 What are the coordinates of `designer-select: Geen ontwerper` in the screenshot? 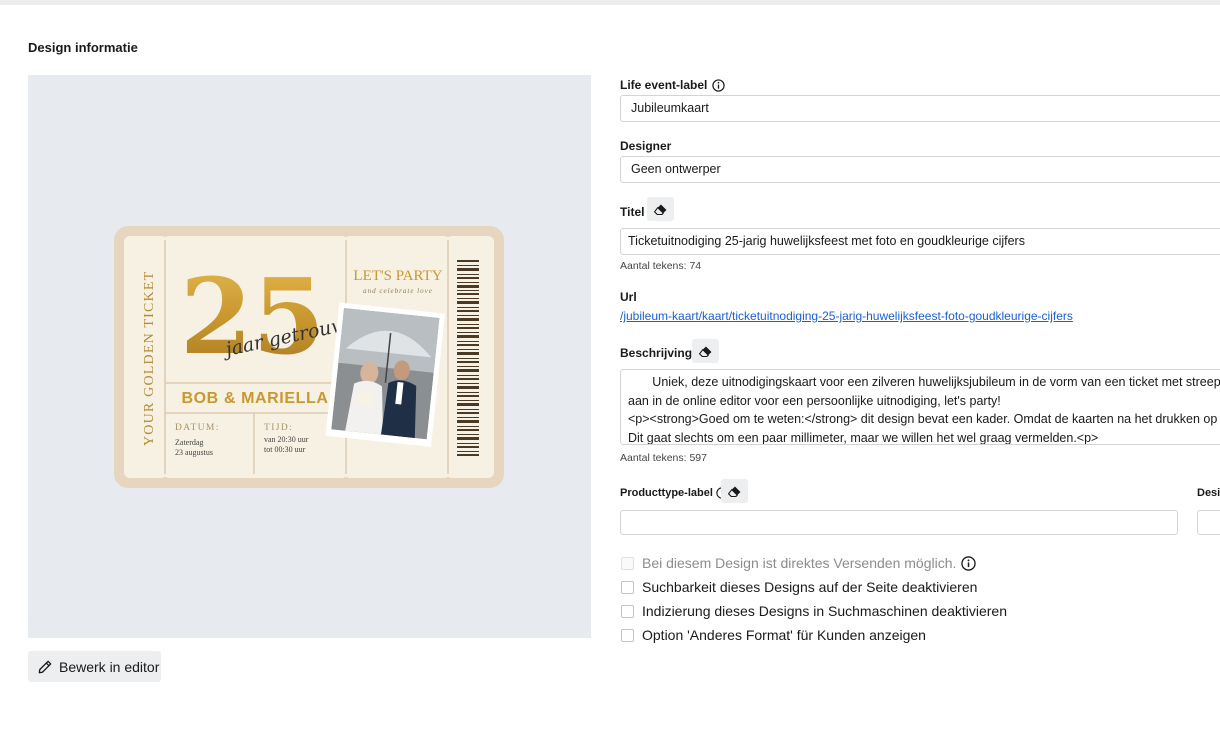 It's located at (920, 169).